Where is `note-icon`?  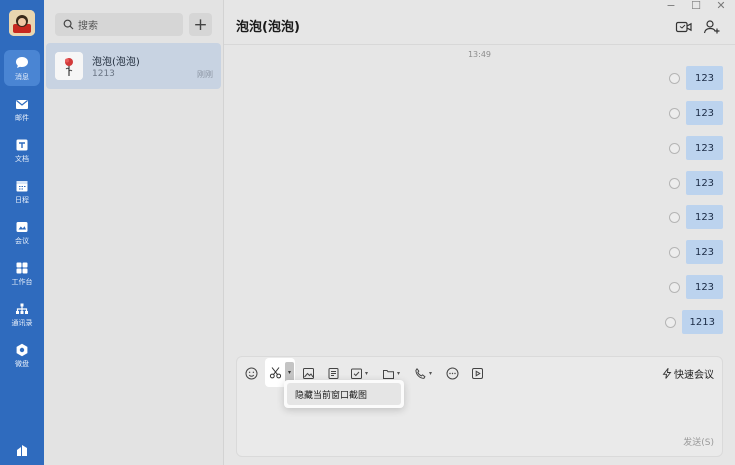 note-icon is located at coordinates (333, 373).